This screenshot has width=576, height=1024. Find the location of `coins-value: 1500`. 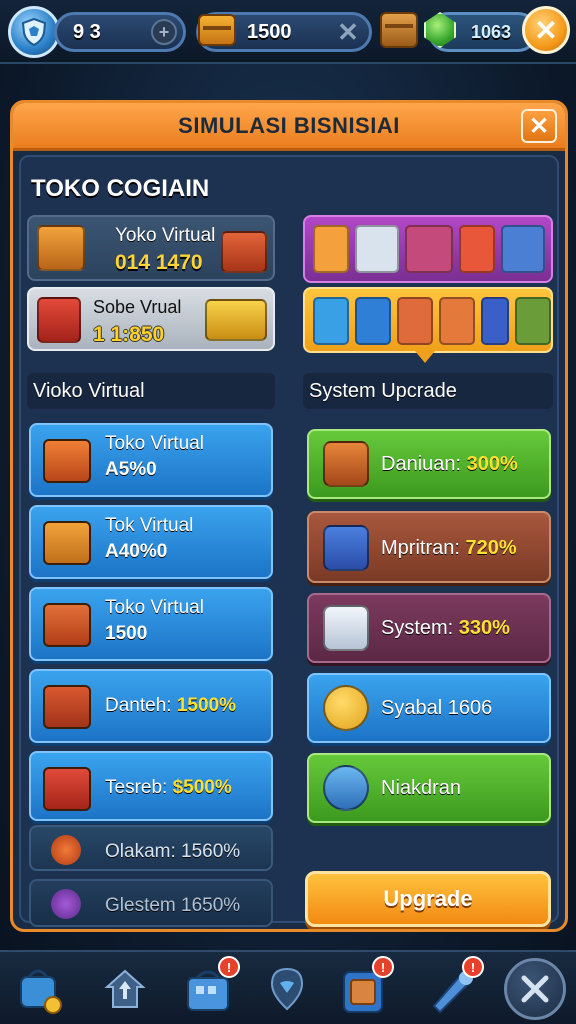

coins-value: 1500 is located at coordinates (269, 31).